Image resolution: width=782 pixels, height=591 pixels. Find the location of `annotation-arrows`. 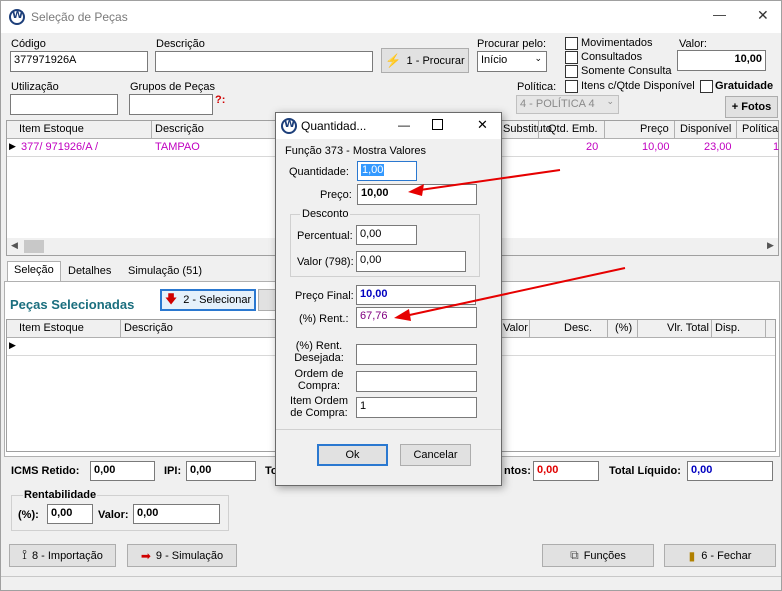

annotation-arrows is located at coordinates (510, 245).